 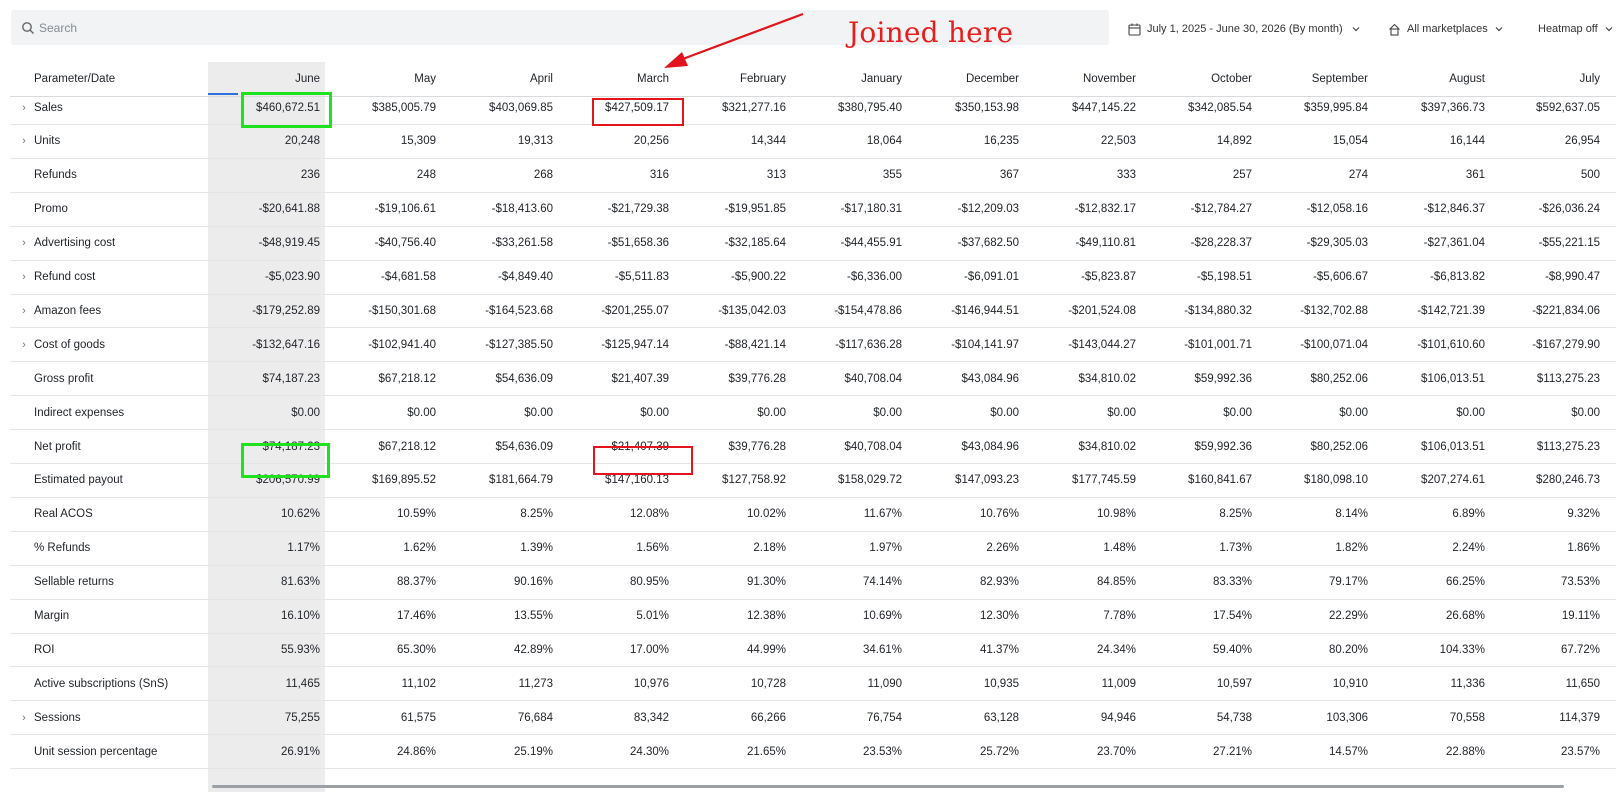 I want to click on date-range-filter: July 1, 2025 - June 30, 2026 (By month), so click(x=1244, y=29).